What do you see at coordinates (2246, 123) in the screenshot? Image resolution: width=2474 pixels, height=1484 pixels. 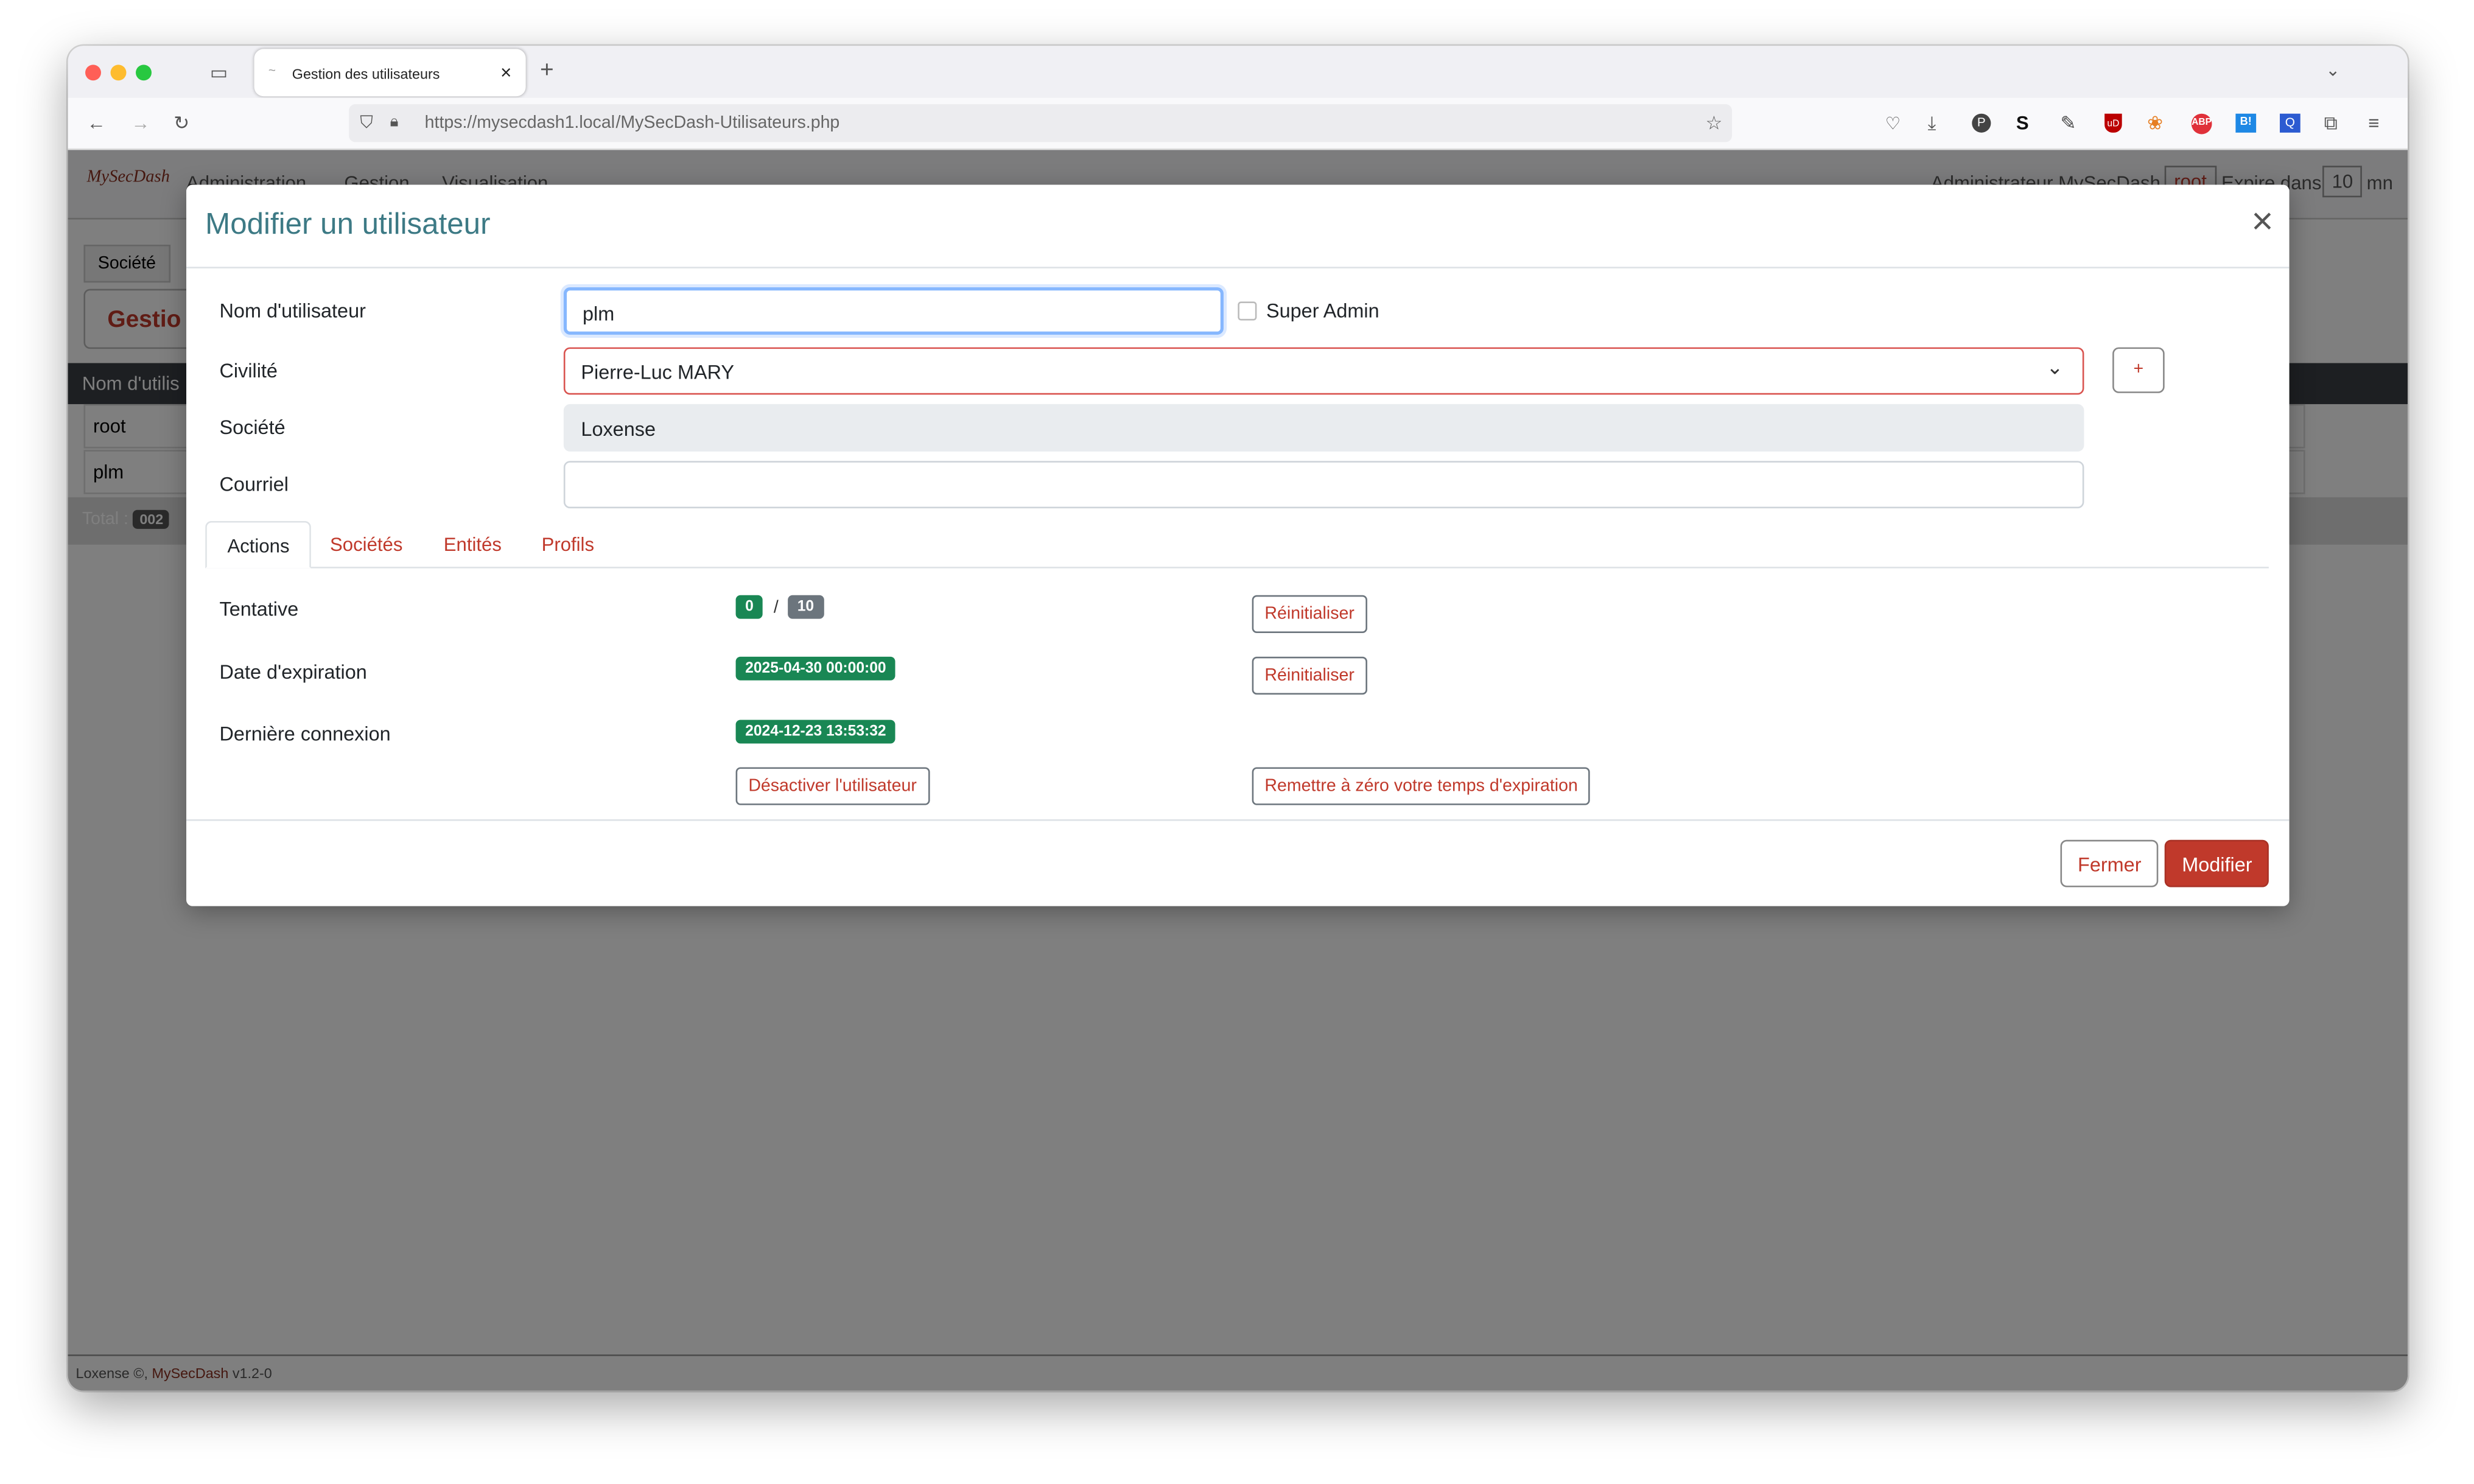 I see `hatena-bookmark-icon: B!` at bounding box center [2246, 123].